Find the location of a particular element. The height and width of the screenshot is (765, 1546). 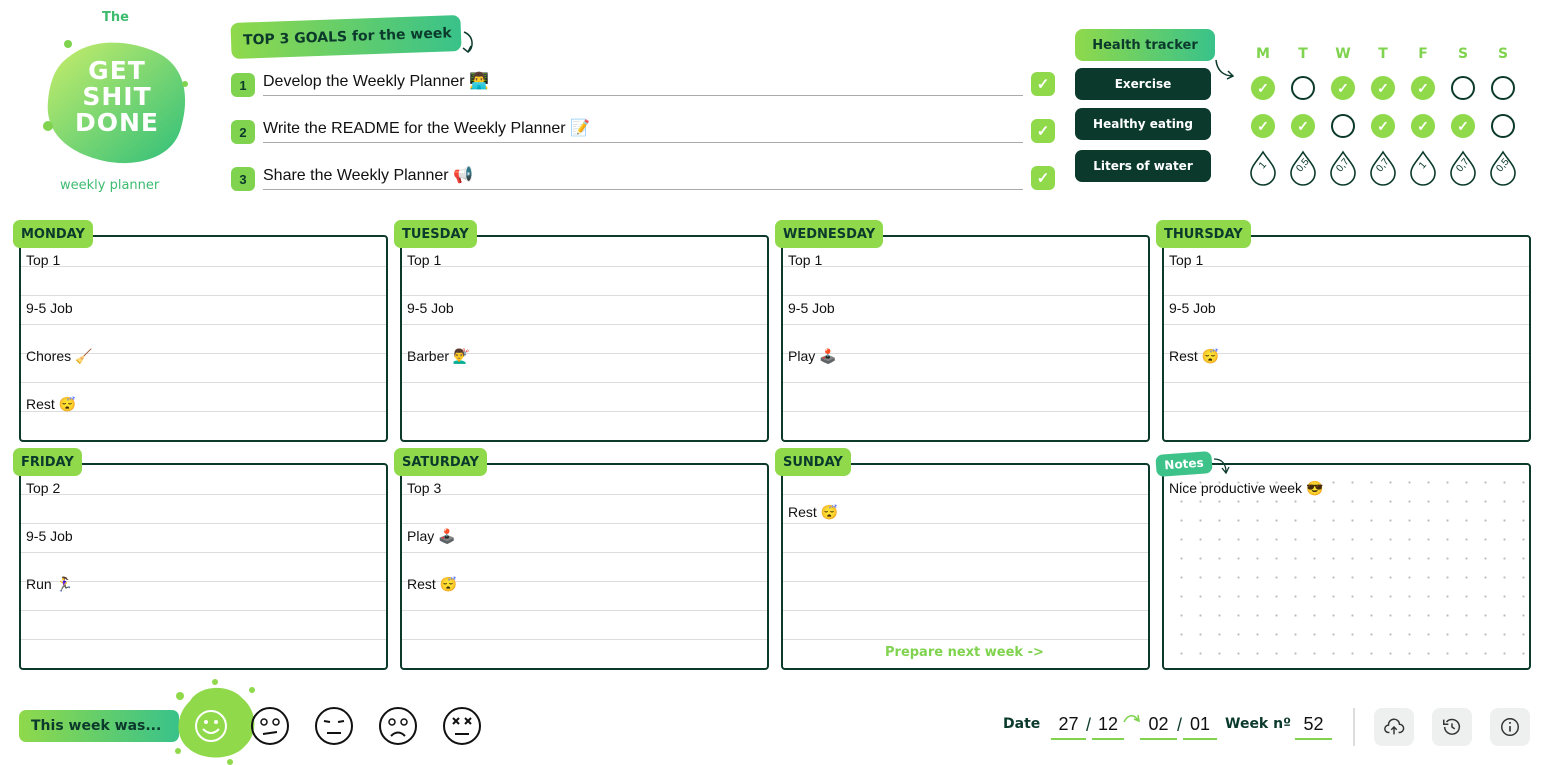

logo-line-2: SHIT is located at coordinates (117, 96).